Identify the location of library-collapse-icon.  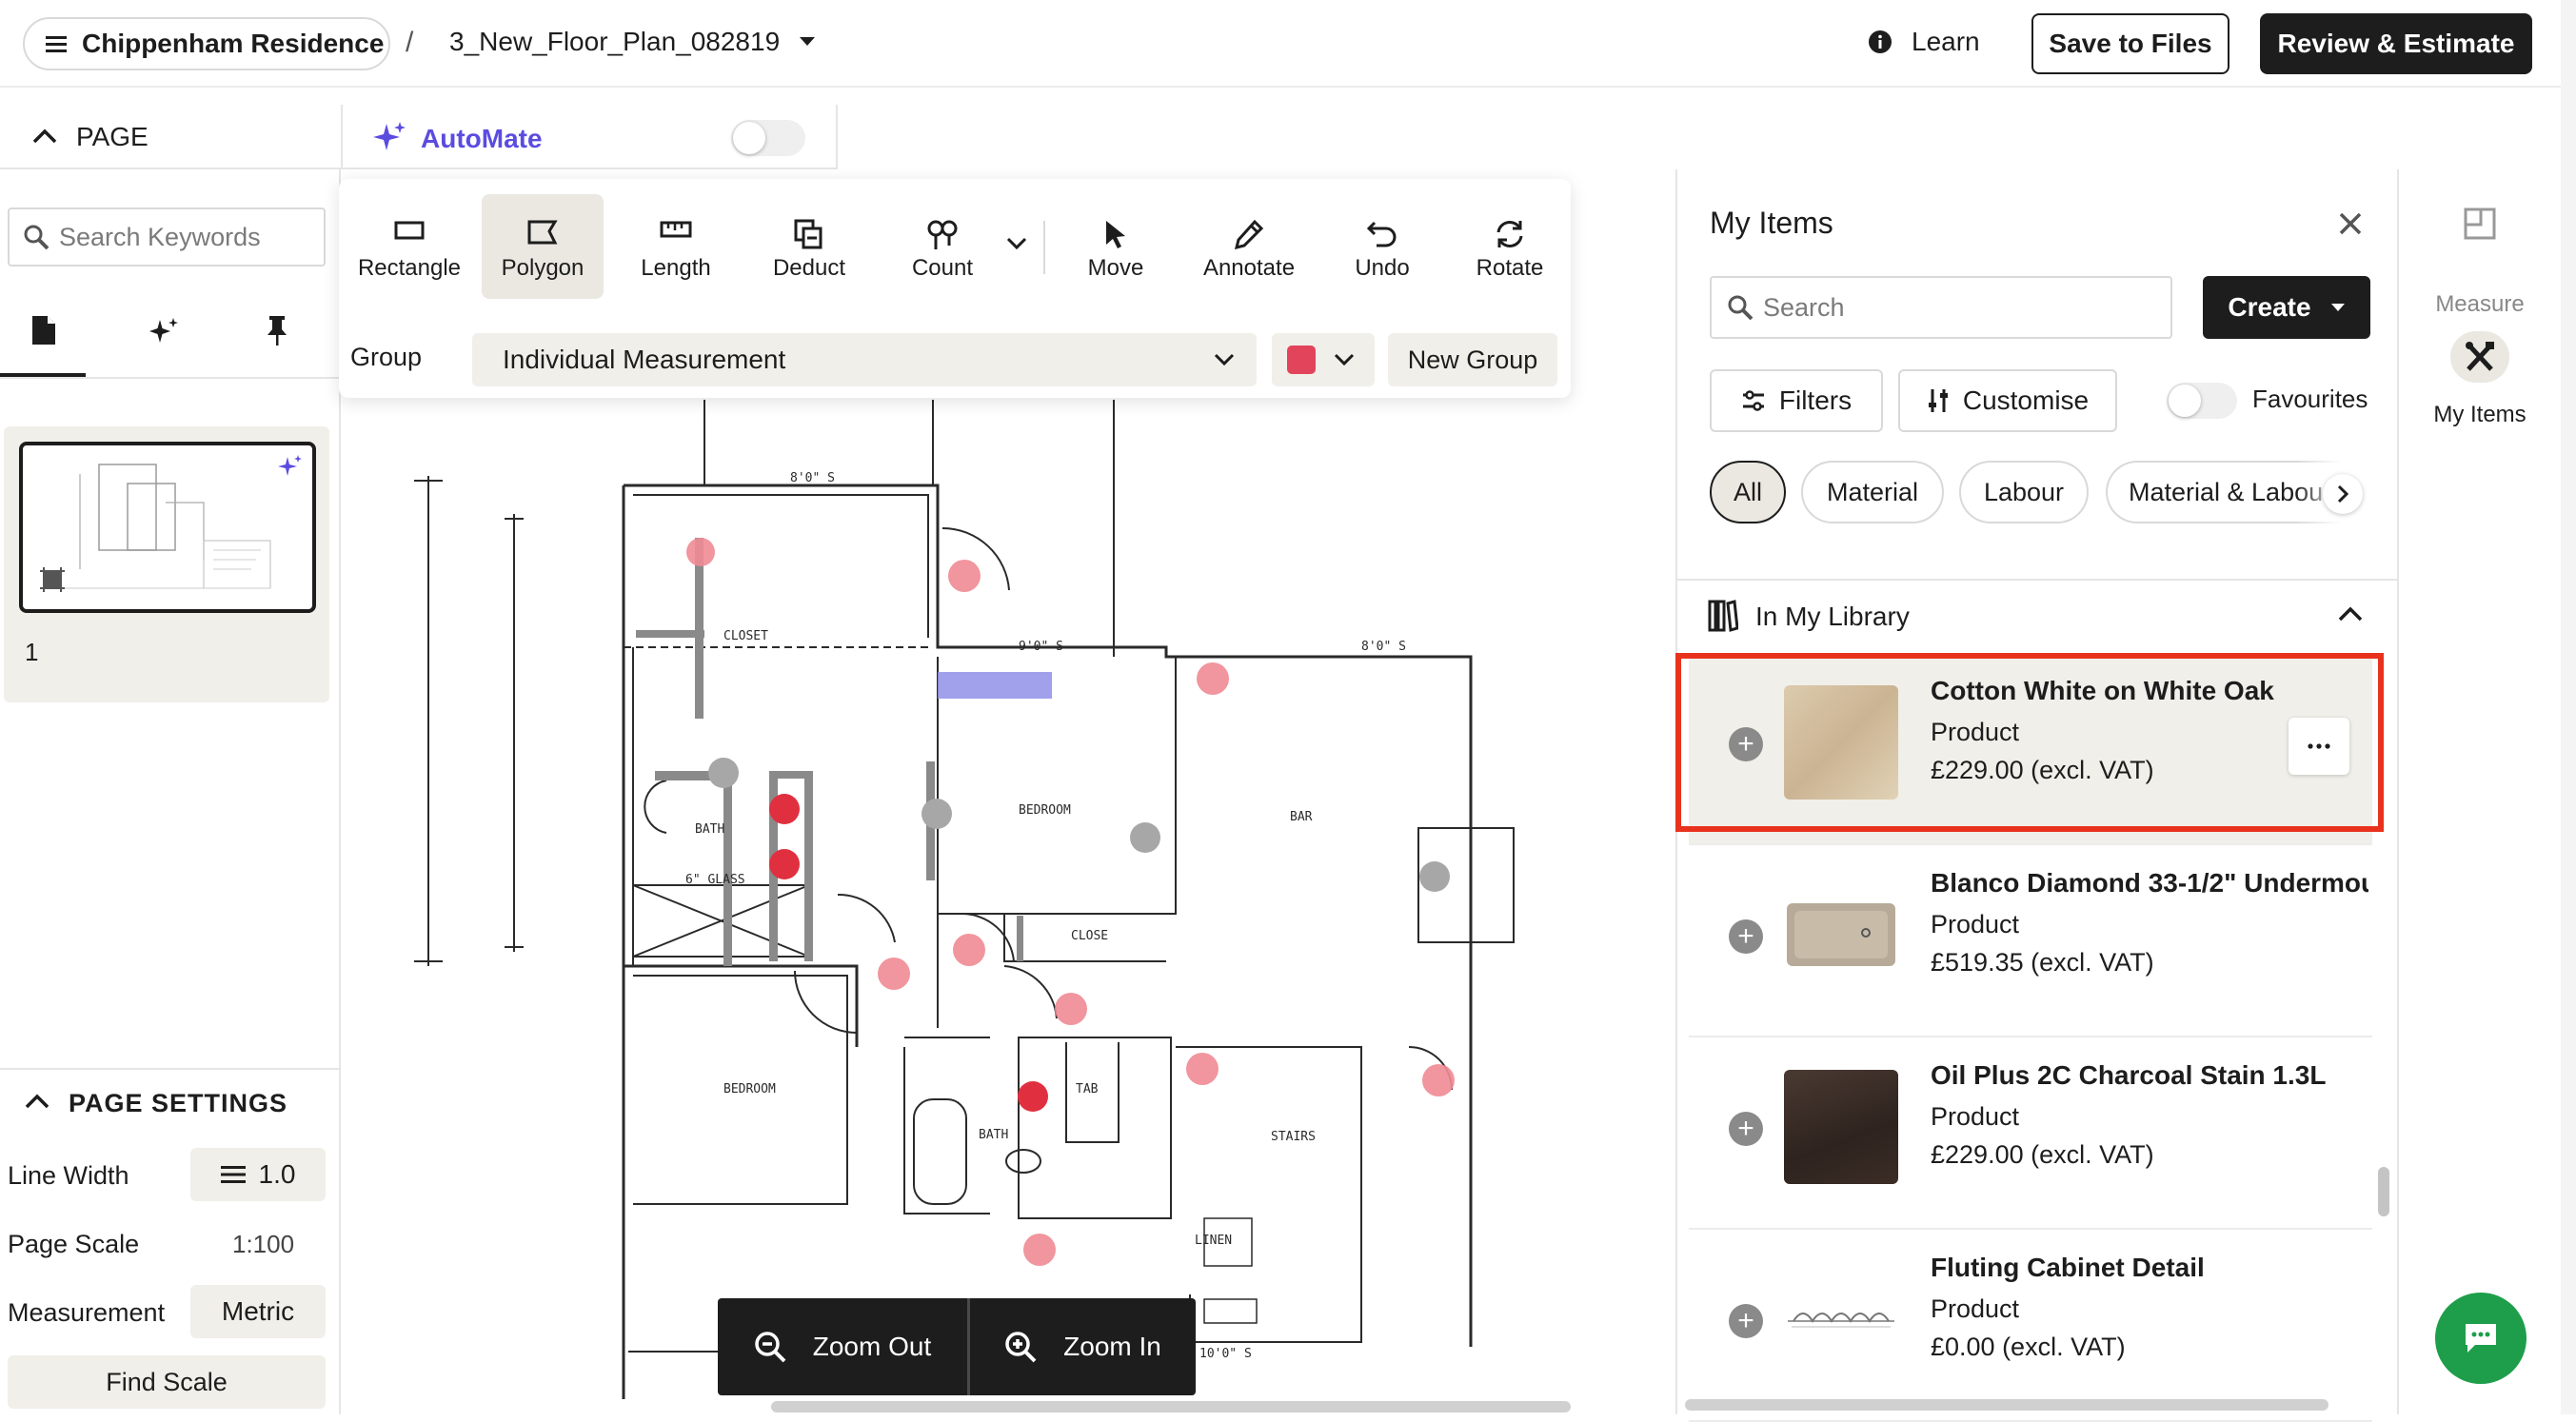
(2350, 613).